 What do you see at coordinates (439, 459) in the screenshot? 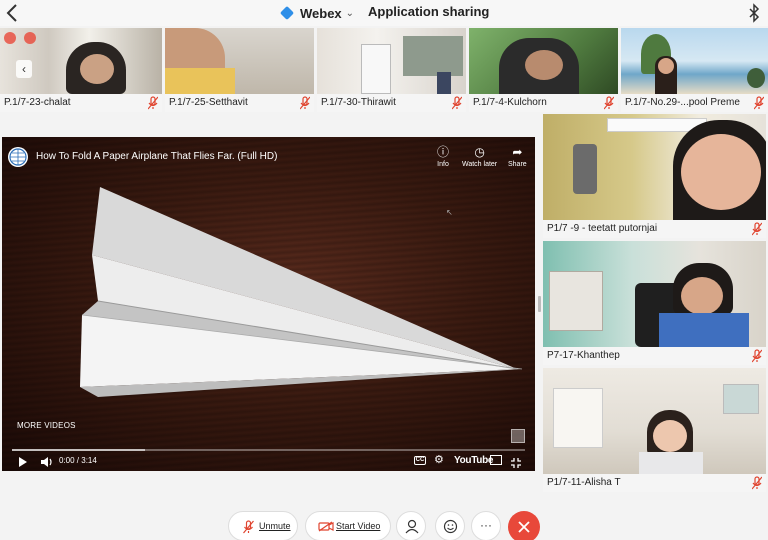
I see `gear-icon: ⚙` at bounding box center [439, 459].